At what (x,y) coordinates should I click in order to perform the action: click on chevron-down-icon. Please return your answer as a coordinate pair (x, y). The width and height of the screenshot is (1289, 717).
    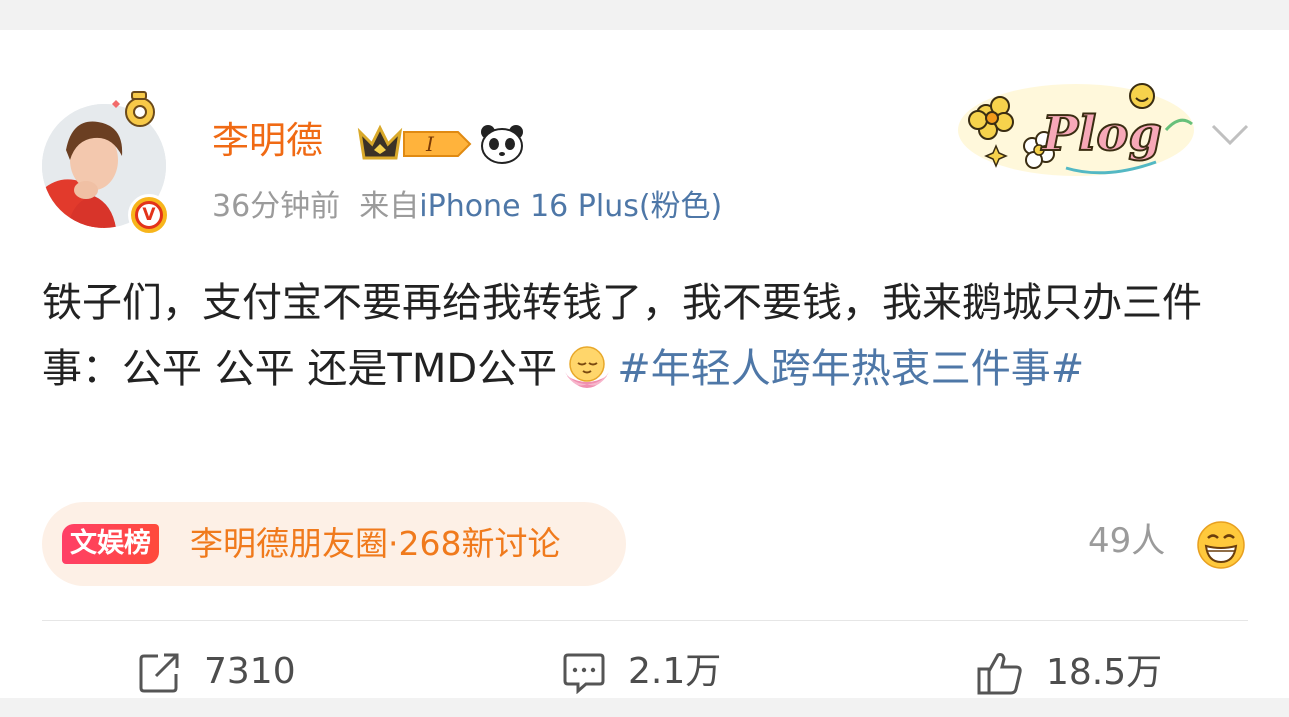
    Looking at the image, I should click on (1230, 137).